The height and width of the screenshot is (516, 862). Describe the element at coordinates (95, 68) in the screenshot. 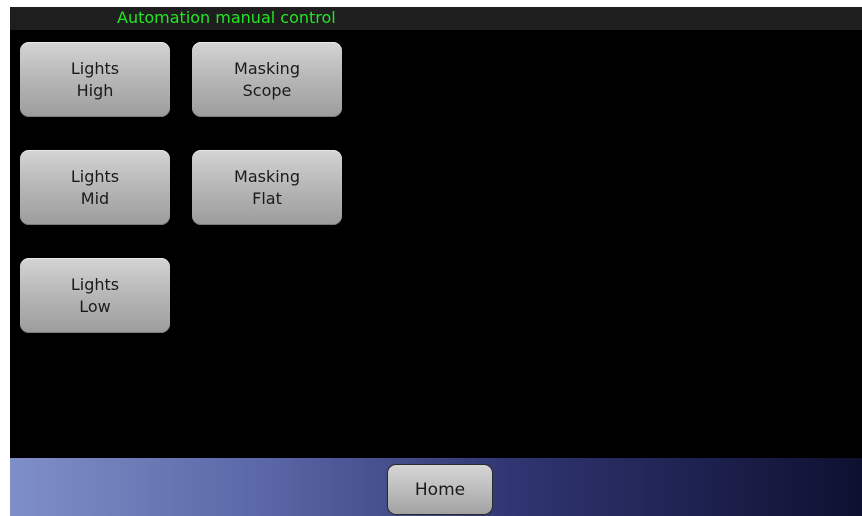

I see `lights-high-label-line1: Lights` at that location.